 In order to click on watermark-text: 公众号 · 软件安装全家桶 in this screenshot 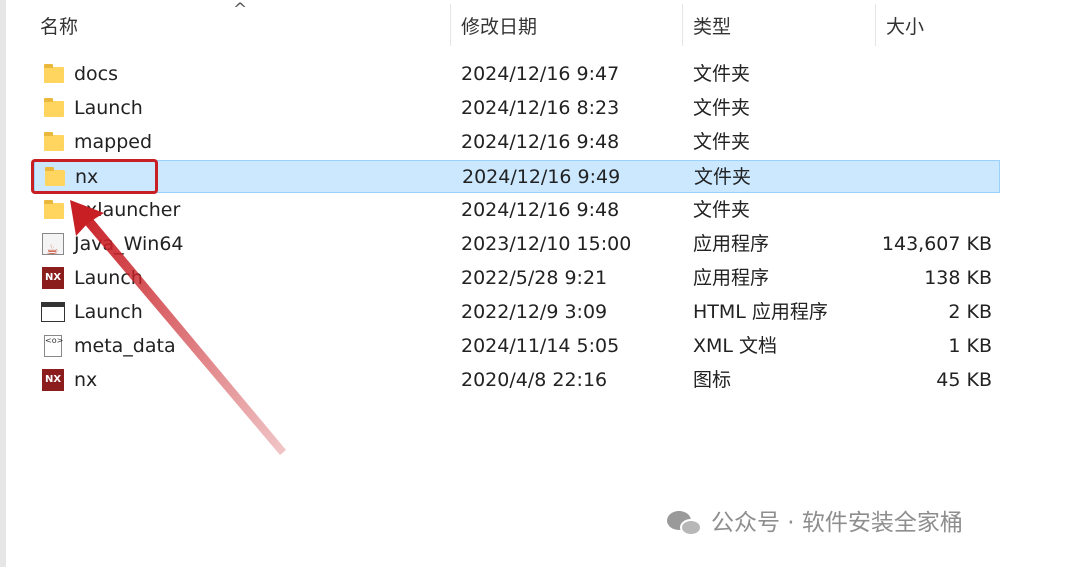, I will do `click(837, 523)`.